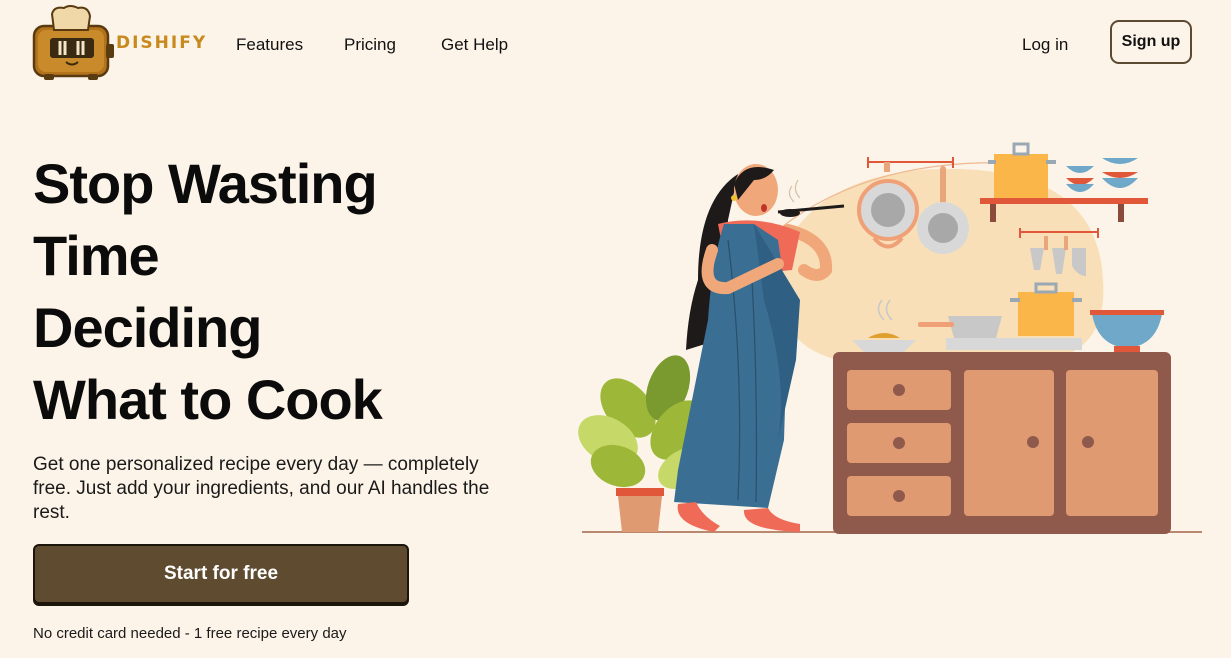 This screenshot has width=1231, height=658. I want to click on hero-title-line: Stop Wasting, so click(205, 183).